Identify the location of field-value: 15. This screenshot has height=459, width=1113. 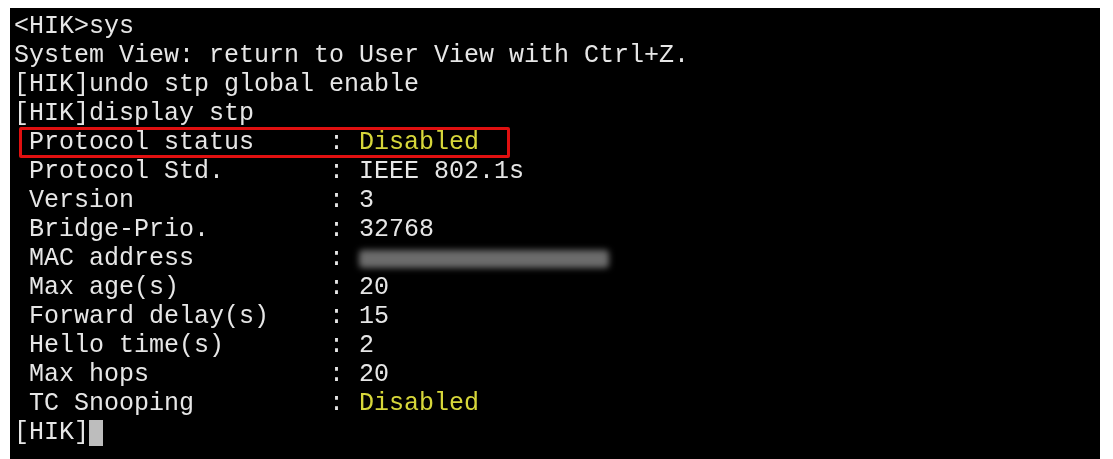
(374, 316).